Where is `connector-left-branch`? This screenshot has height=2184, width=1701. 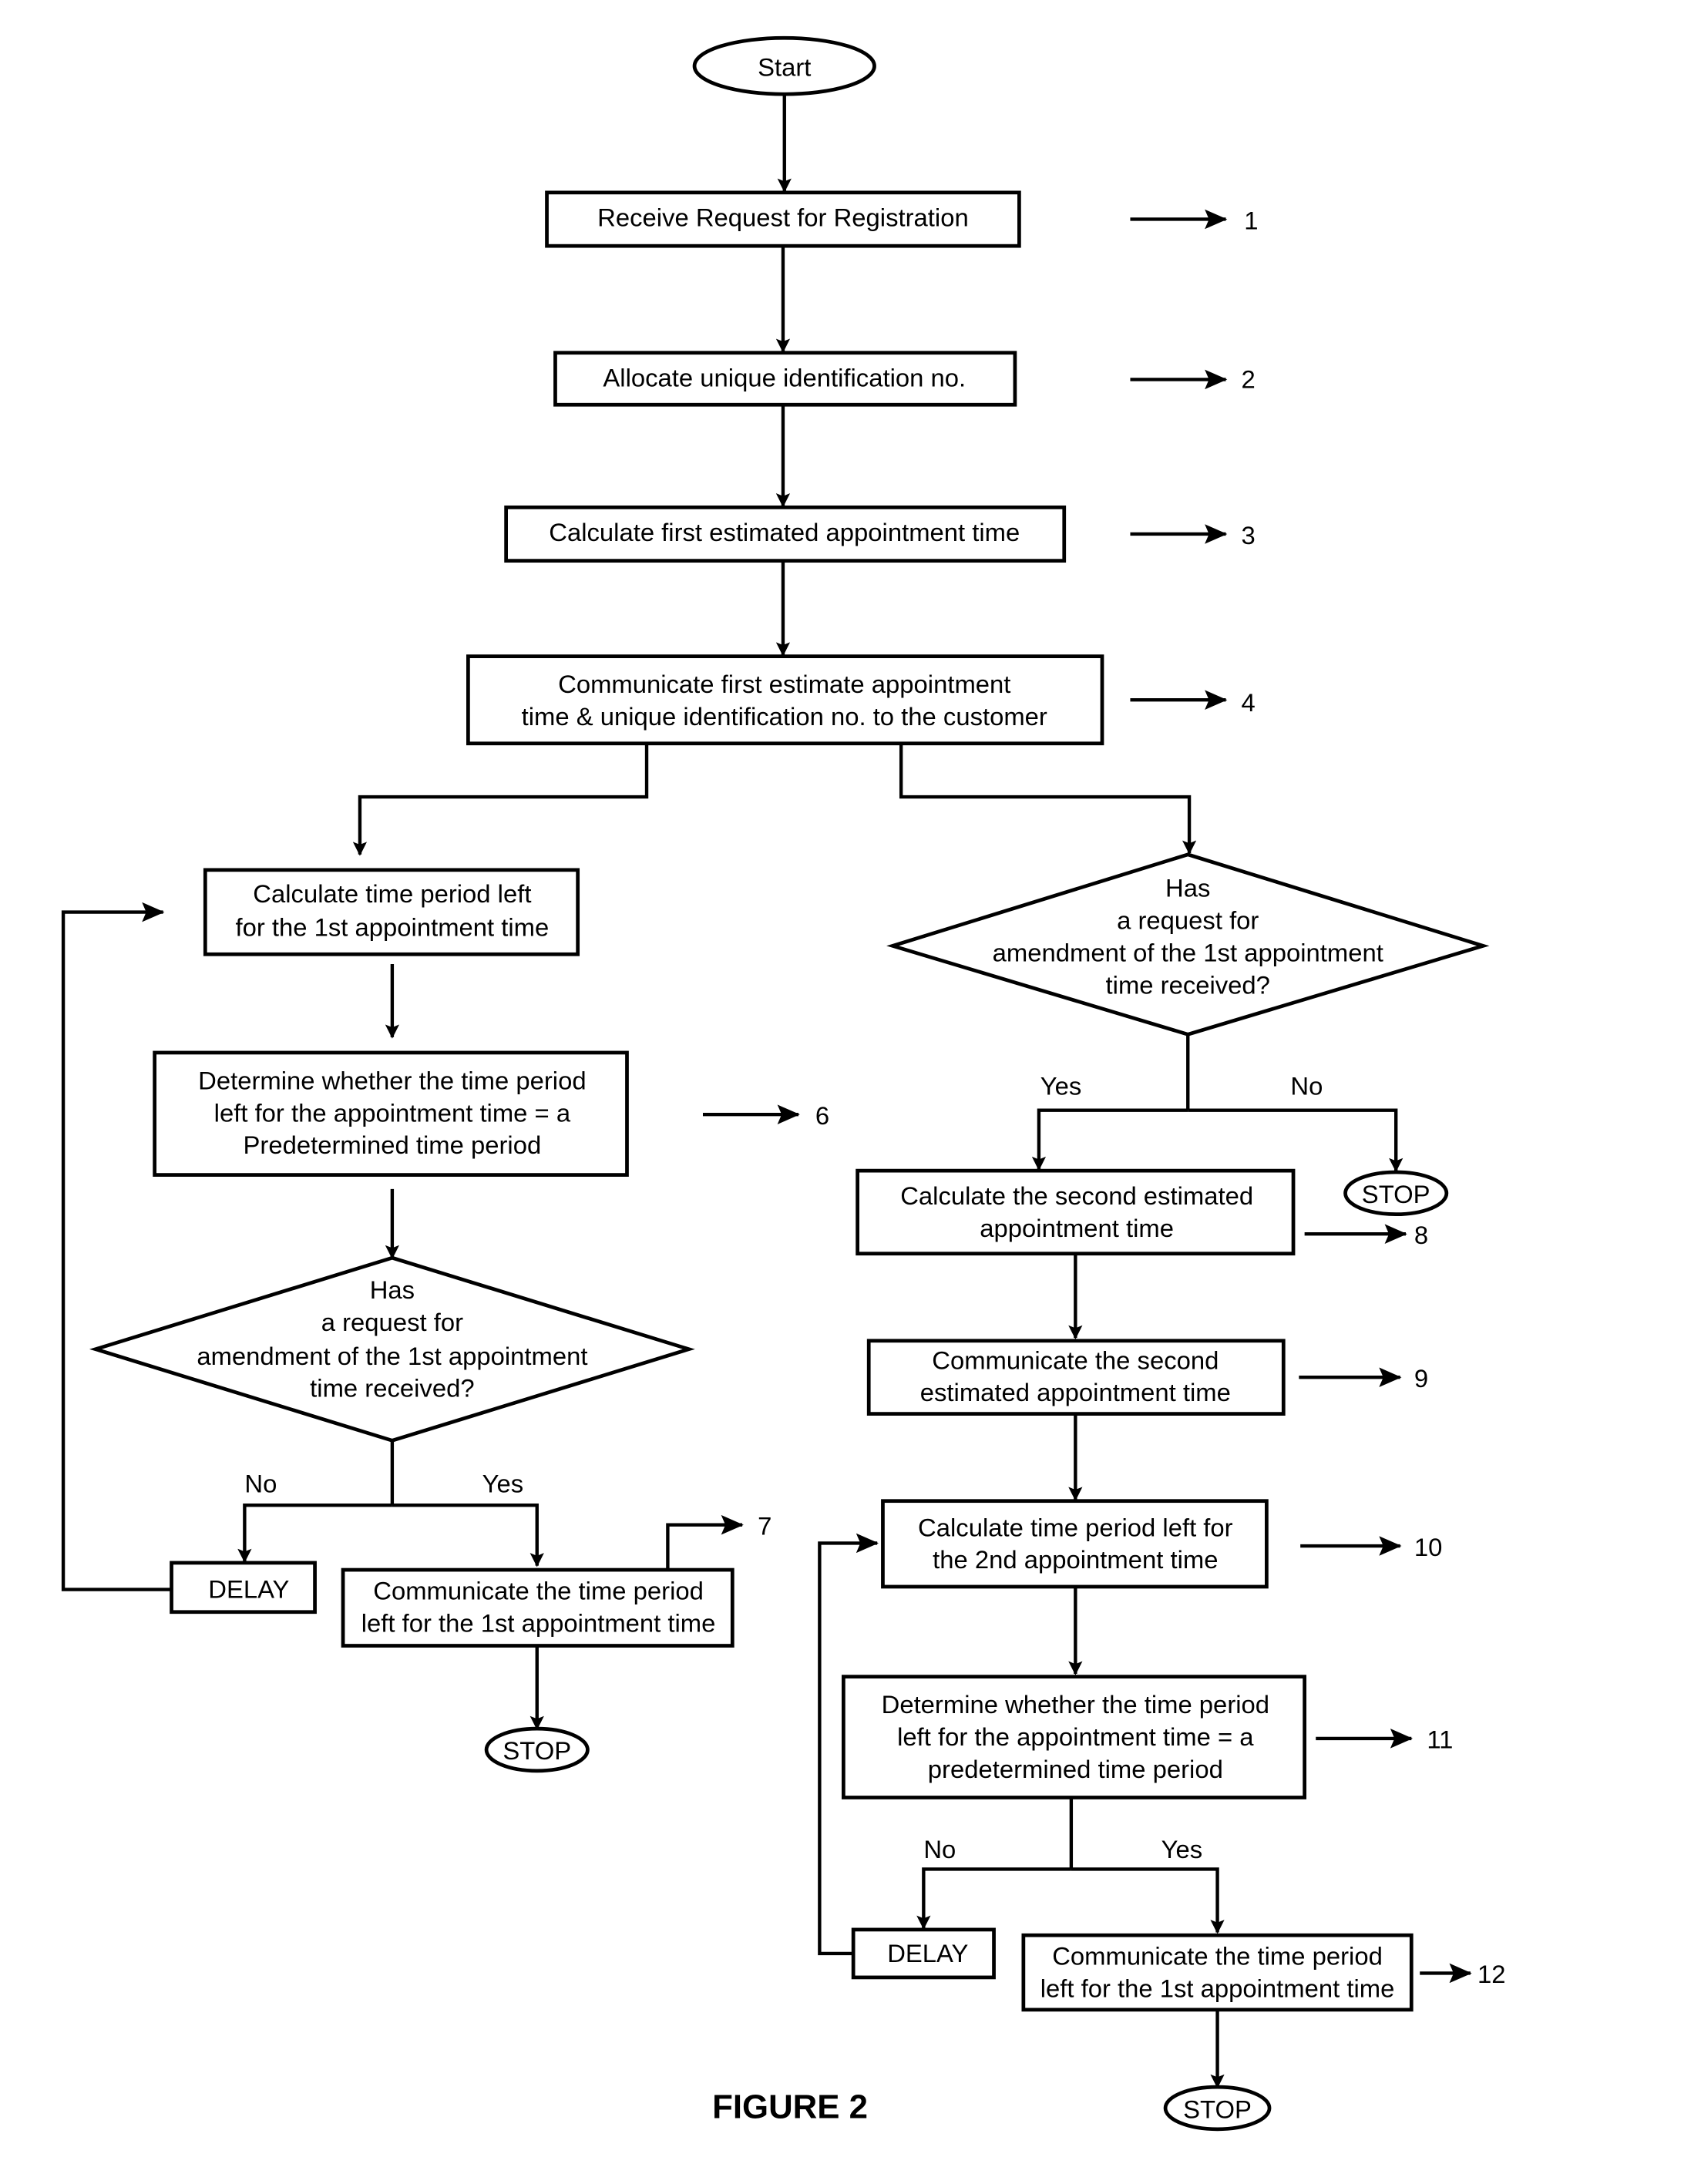 connector-left-branch is located at coordinates (500, 800).